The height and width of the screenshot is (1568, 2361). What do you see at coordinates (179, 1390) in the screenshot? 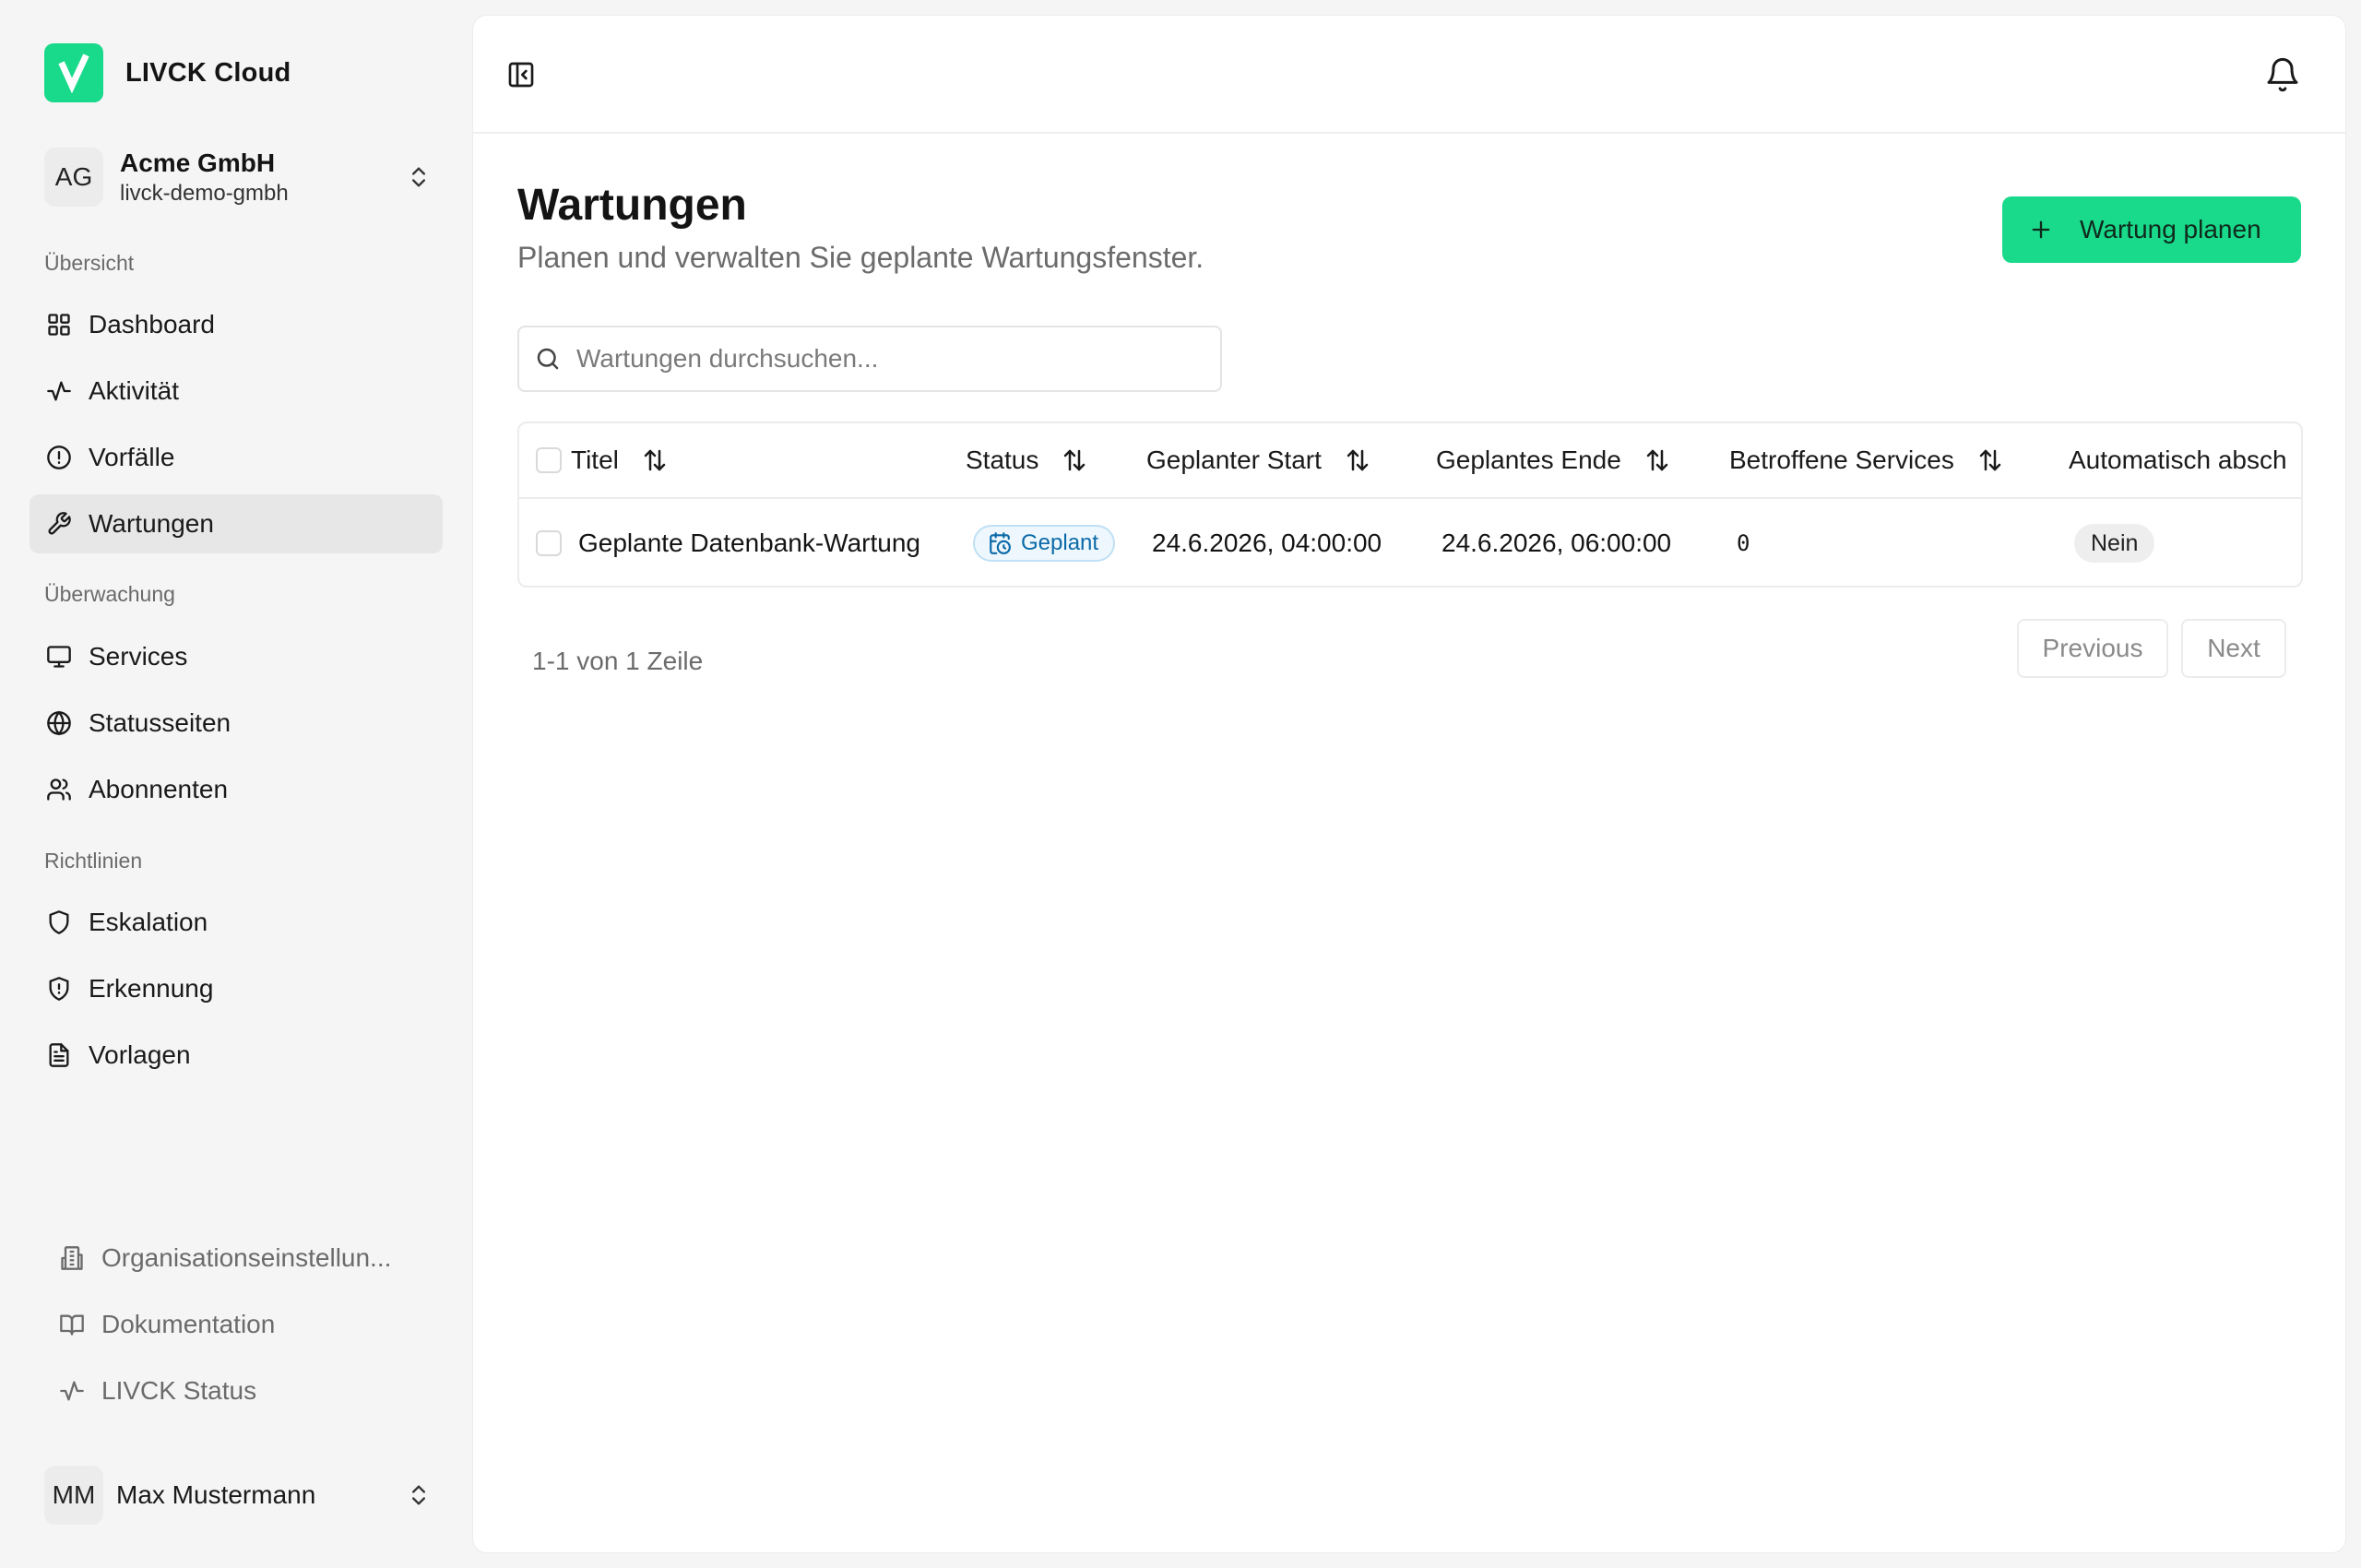
I see `sidebar-item-label: LIVCK Status` at bounding box center [179, 1390].